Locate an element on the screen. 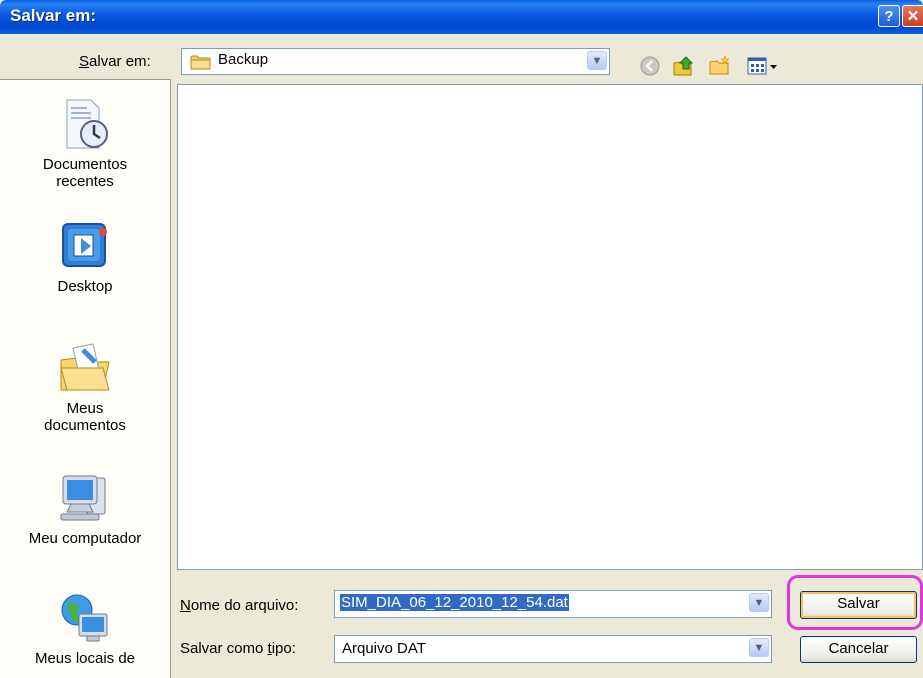 The height and width of the screenshot is (678, 923). close-button: ✕ is located at coordinates (912, 16).